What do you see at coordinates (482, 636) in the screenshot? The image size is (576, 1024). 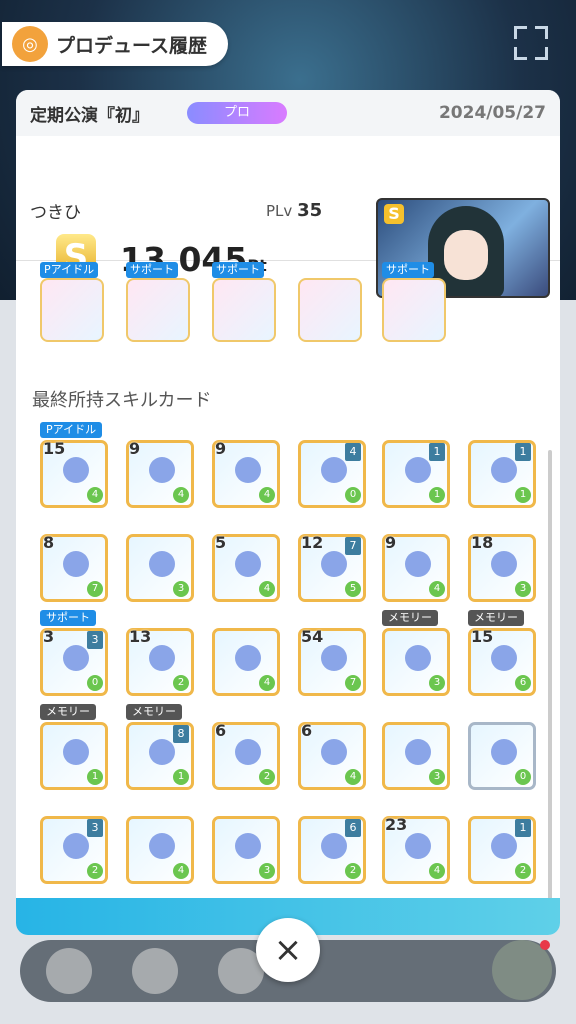 I see `skill-card-count: 15` at bounding box center [482, 636].